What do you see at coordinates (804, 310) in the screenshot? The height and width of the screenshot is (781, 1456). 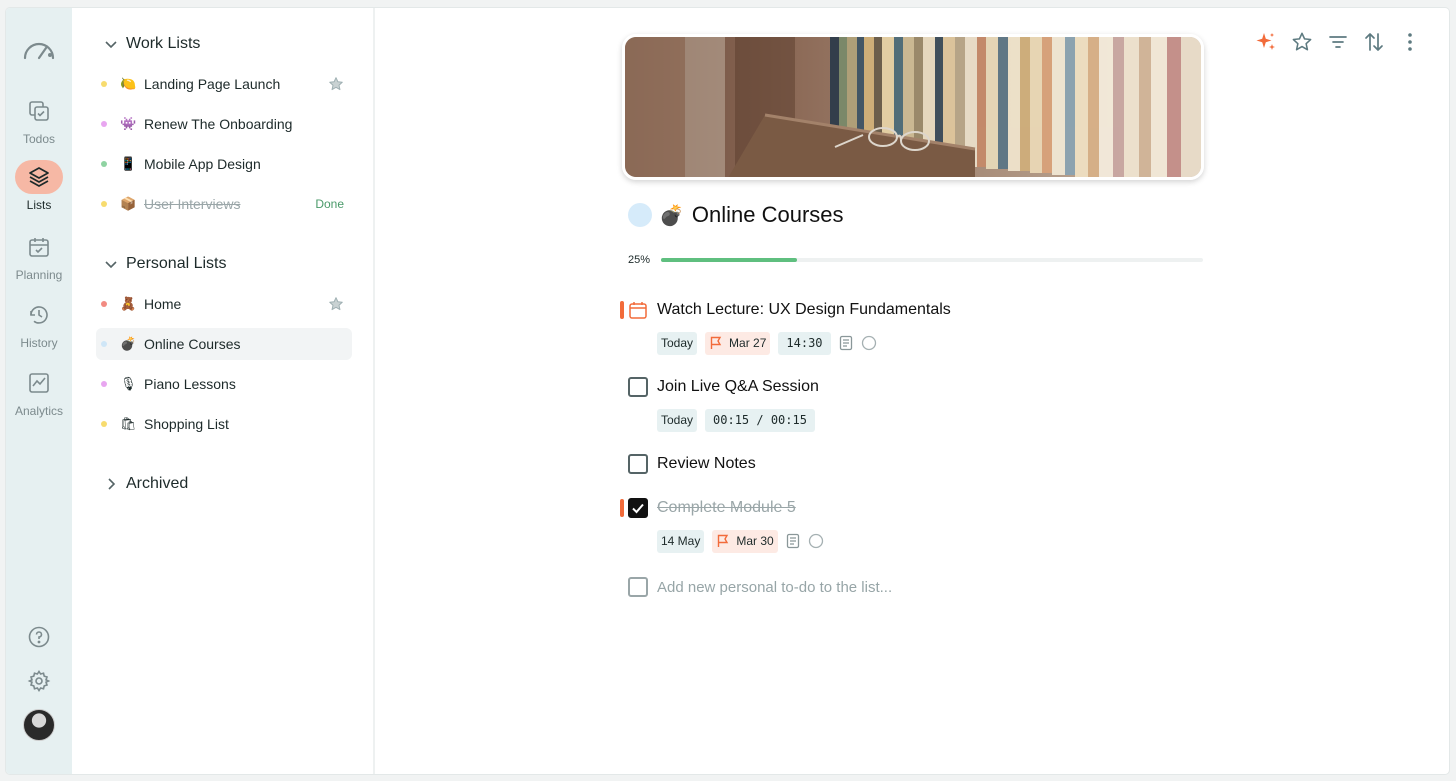 I see `task-title: Watch Lecture: UX Design Fundamentals` at bounding box center [804, 310].